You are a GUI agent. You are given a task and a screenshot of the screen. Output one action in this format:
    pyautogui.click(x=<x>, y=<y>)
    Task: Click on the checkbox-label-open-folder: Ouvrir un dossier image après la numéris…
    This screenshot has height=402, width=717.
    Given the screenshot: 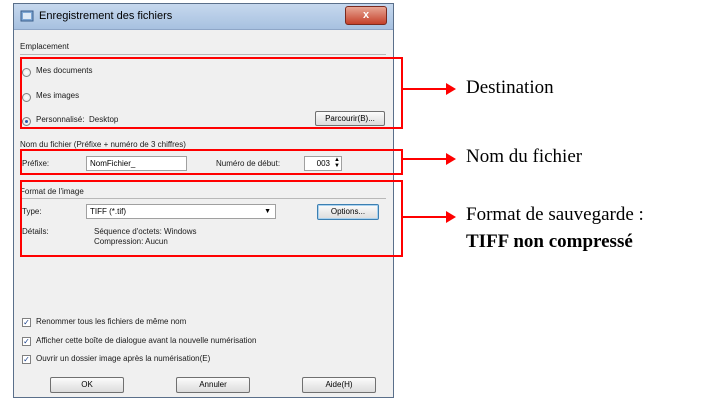 What is the action you would take?
    pyautogui.click(x=123, y=358)
    